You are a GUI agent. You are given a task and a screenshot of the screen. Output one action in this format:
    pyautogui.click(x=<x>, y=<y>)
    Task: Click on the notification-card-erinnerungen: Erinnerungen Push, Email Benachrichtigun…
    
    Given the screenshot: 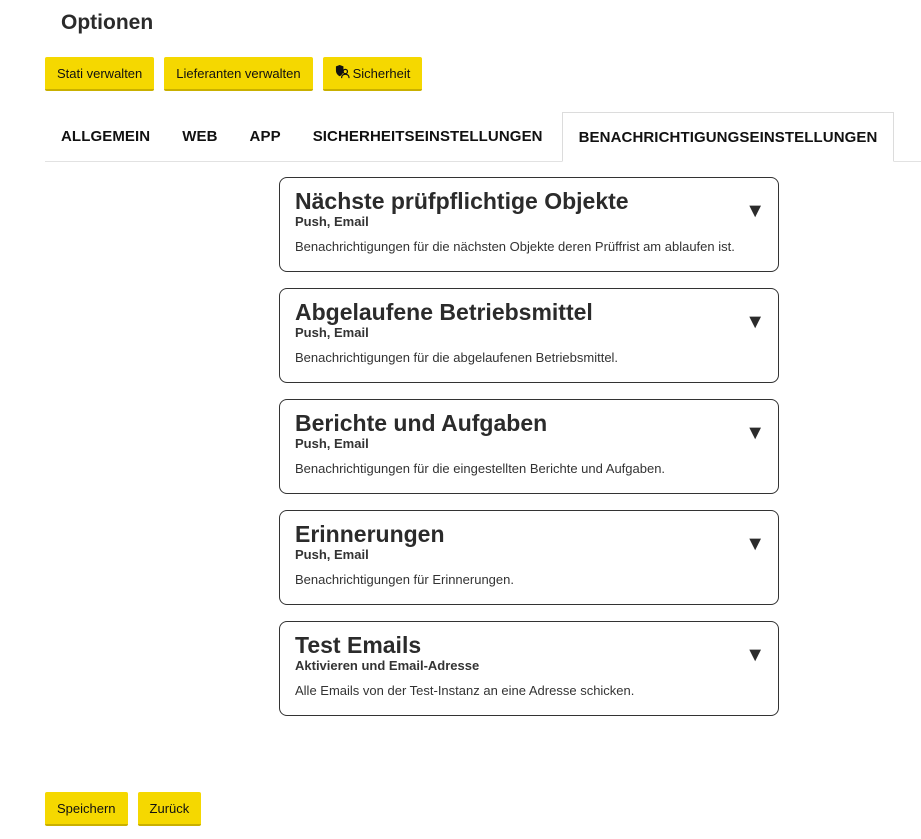 What is the action you would take?
    pyautogui.click(x=529, y=557)
    